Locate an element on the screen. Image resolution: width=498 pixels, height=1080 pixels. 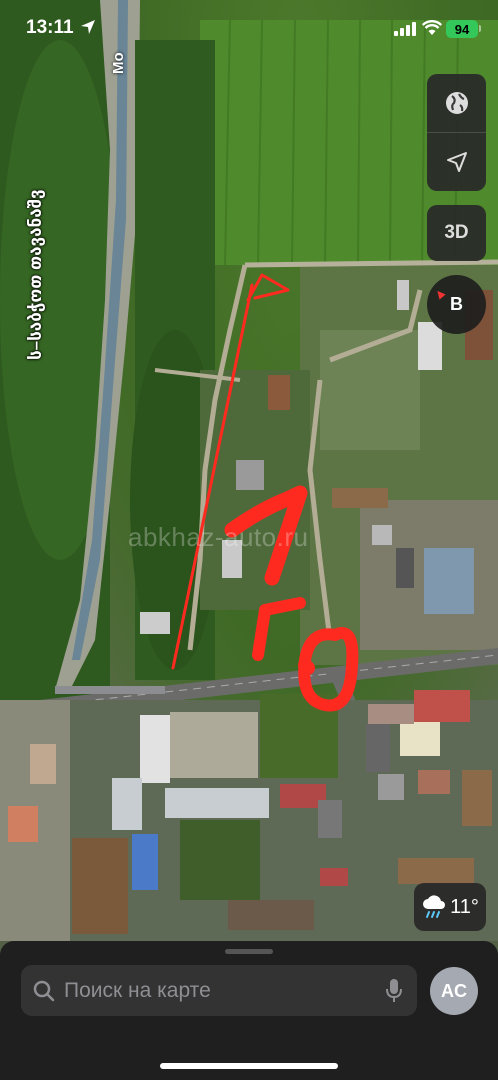
search-input is located at coordinates (224, 990).